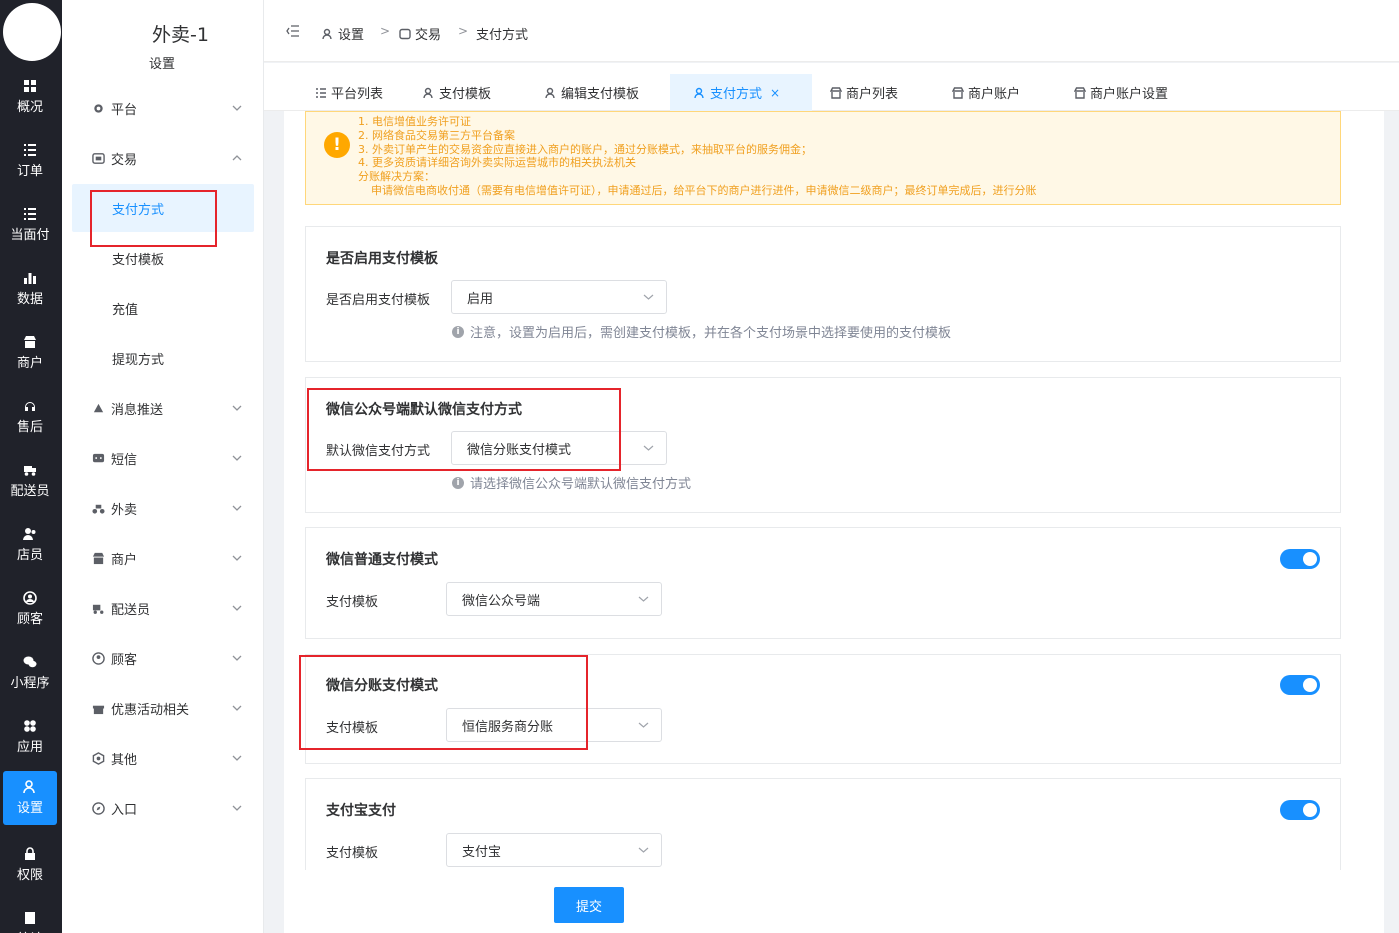 The width and height of the screenshot is (1399, 933). I want to click on nav-label: 设置, so click(29, 808).